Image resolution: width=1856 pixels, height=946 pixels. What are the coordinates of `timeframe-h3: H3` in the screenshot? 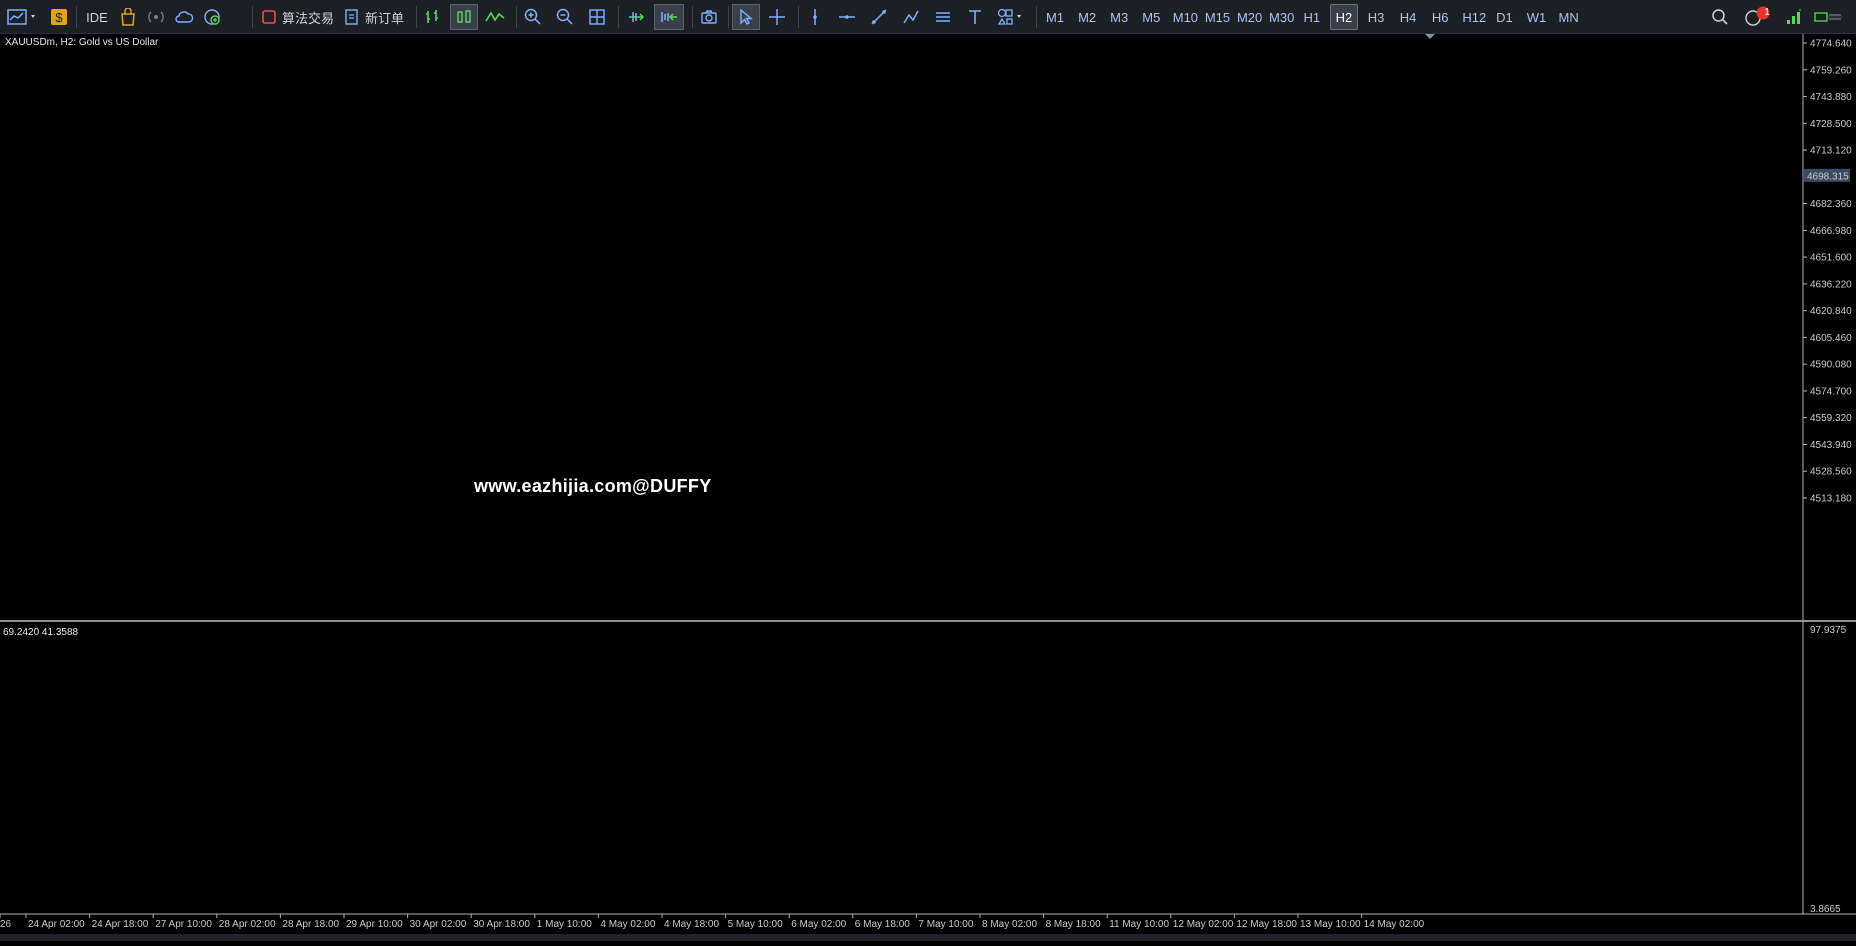 It's located at (1376, 17).